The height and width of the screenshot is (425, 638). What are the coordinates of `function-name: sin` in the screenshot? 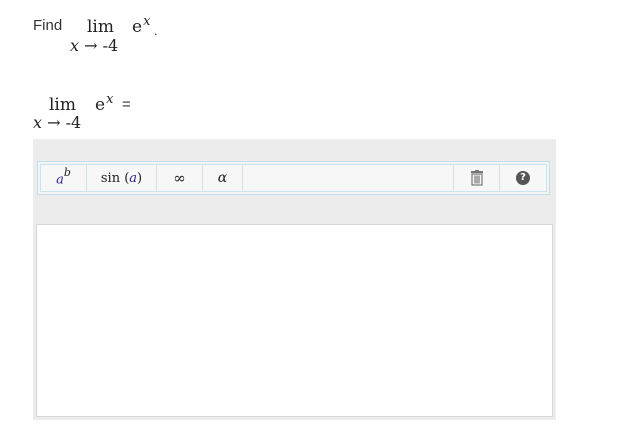 It's located at (110, 178).